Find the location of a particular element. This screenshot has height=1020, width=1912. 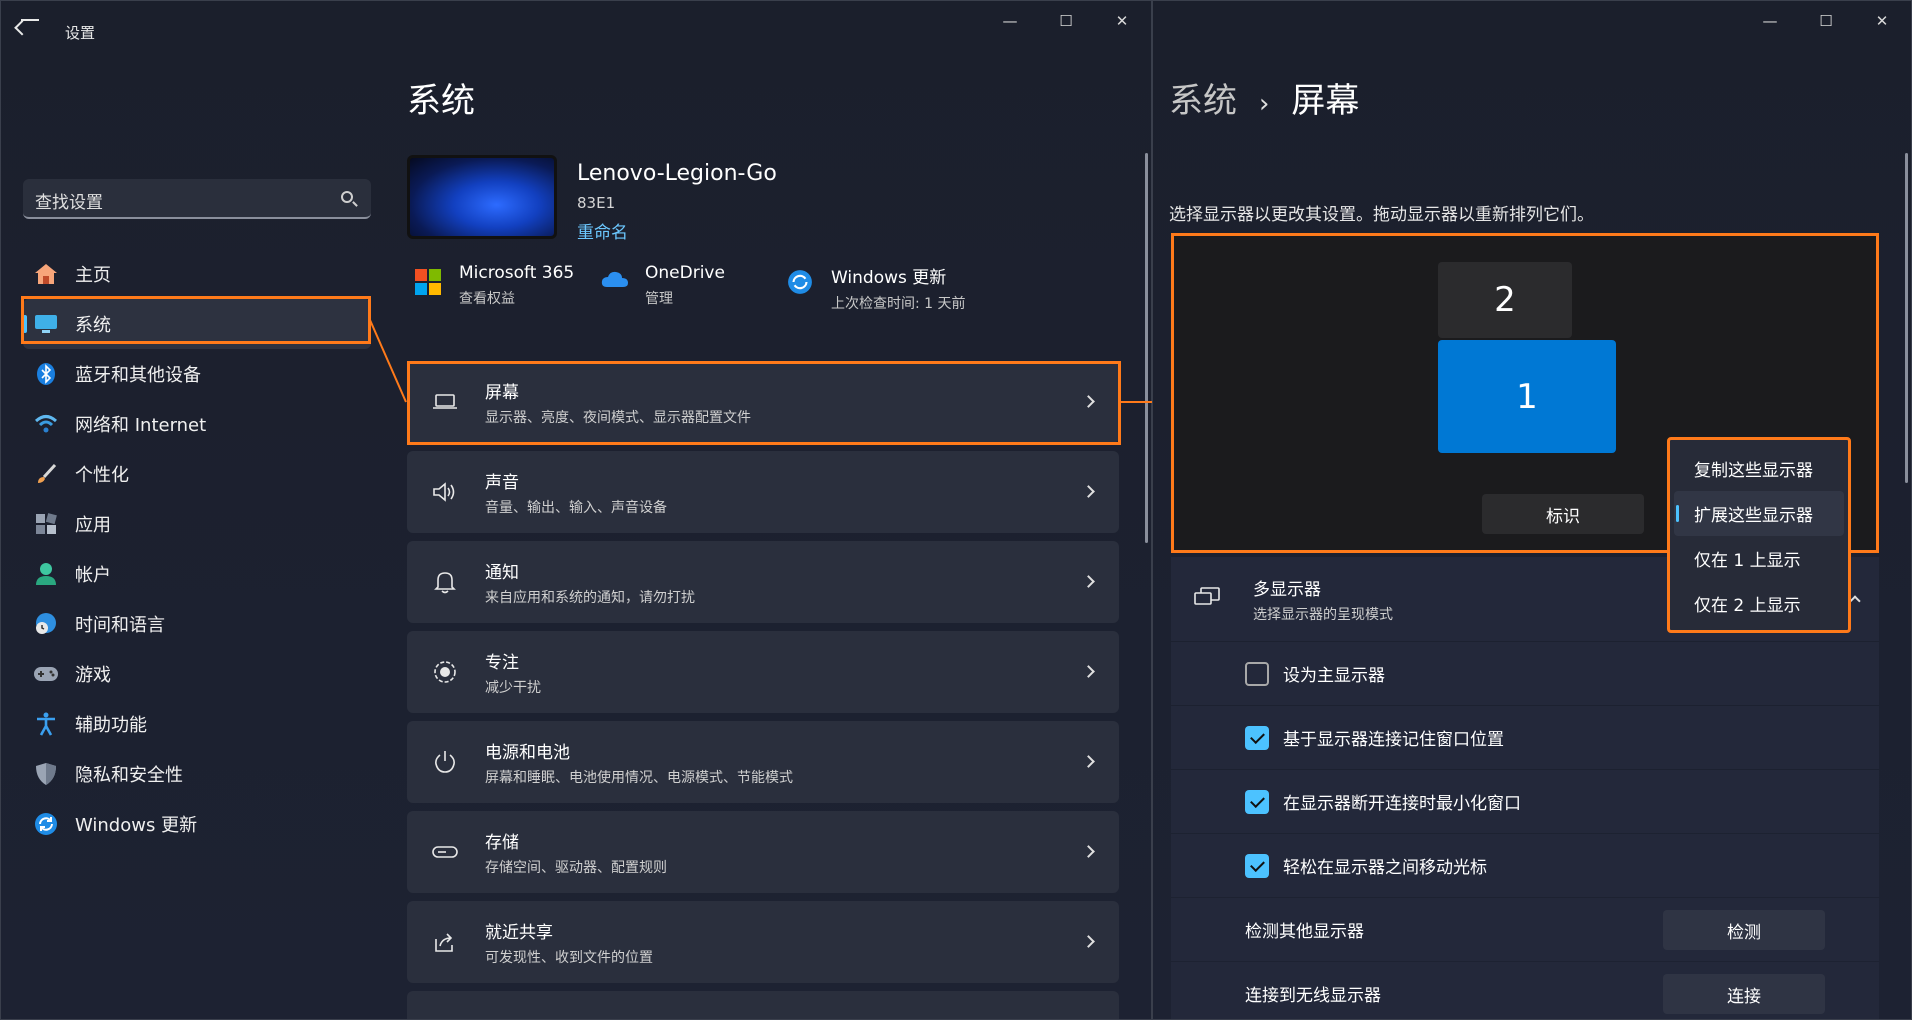

wireless-label: 连接到无线显示器 is located at coordinates (1313, 996).